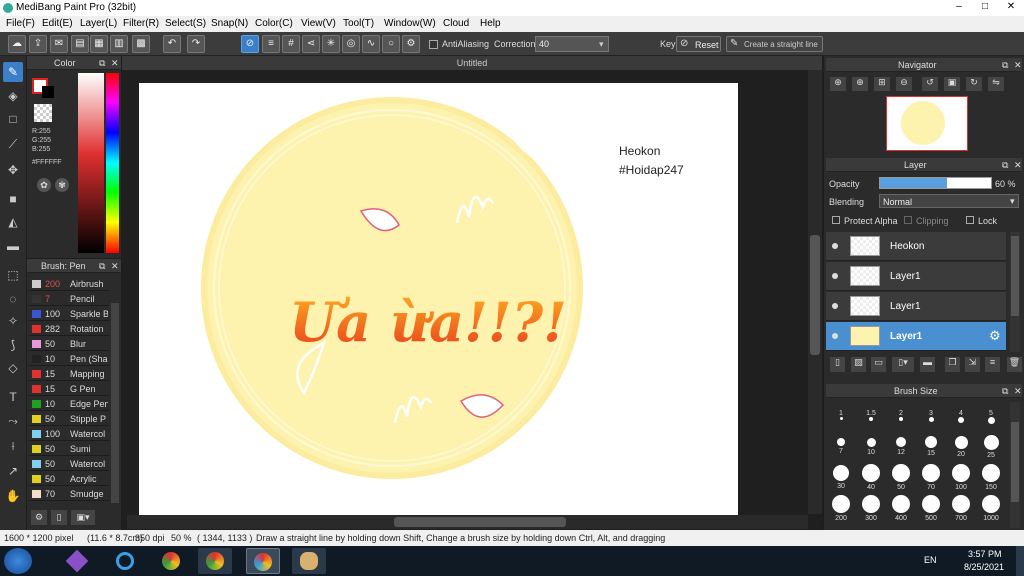  What do you see at coordinates (992, 364) in the screenshot?
I see `layer-menu-icon: ≡` at bounding box center [992, 364].